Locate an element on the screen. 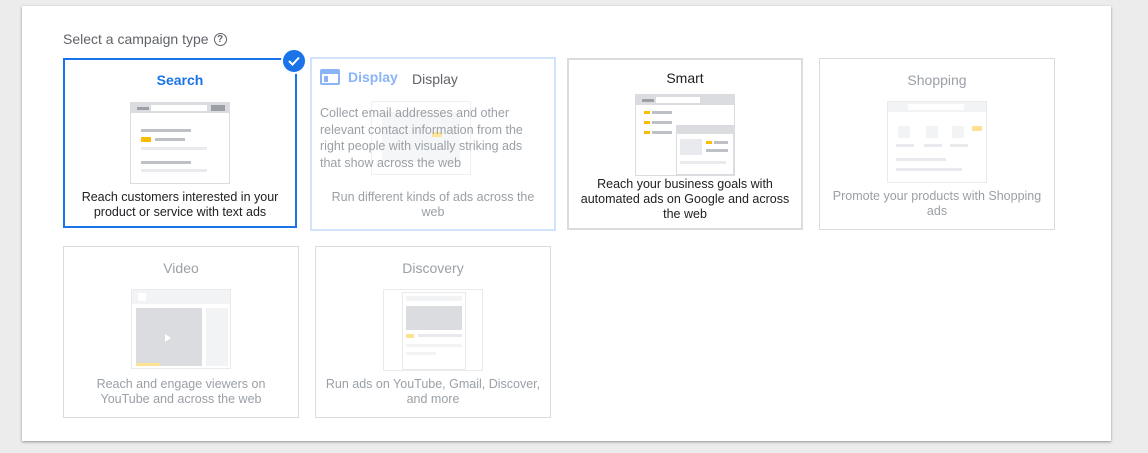 This screenshot has width=1148, height=453. play-icon is located at coordinates (168, 338).